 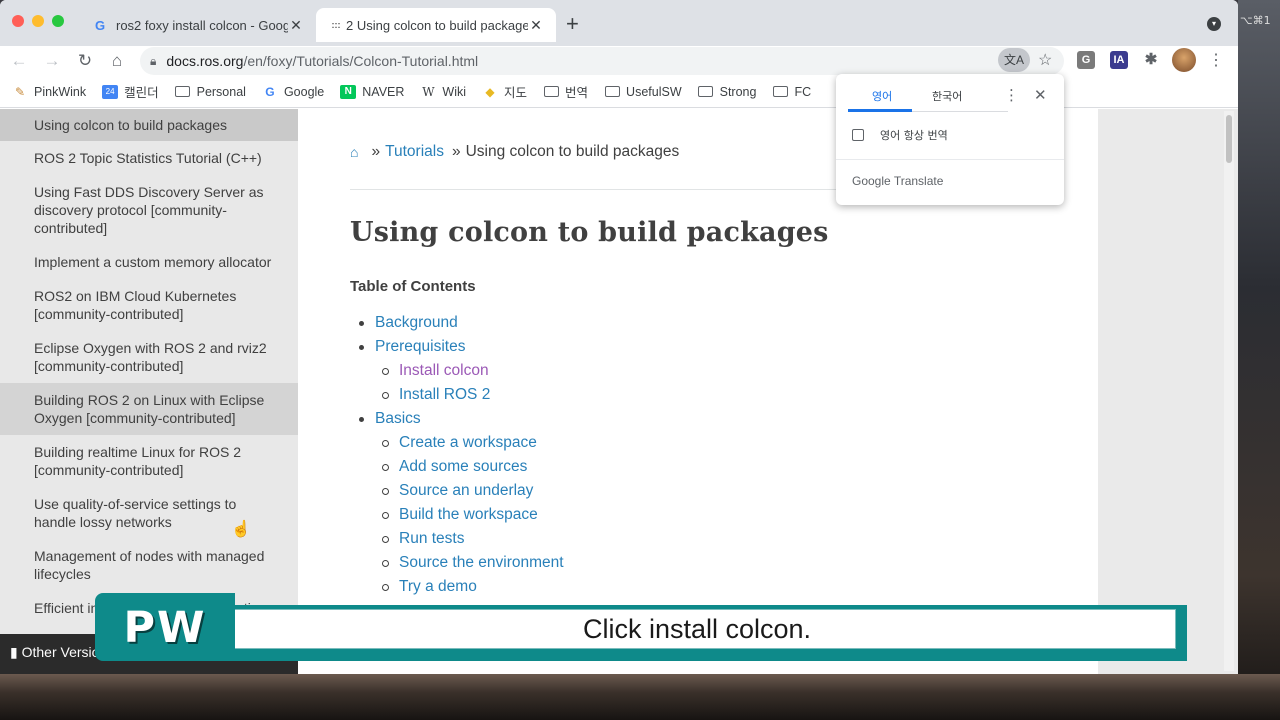 What do you see at coordinates (947, 96) in the screenshot?
I see `tab-target-language: 한국어` at bounding box center [947, 96].